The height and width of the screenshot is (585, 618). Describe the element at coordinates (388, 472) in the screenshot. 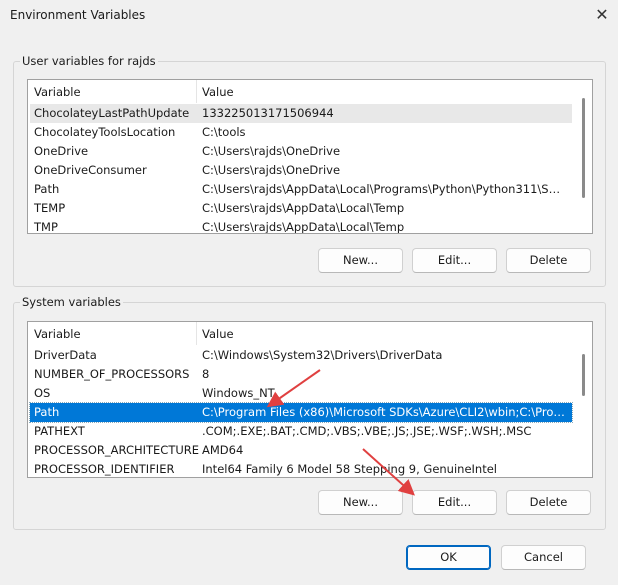

I see `arrow-to-edit-button` at that location.